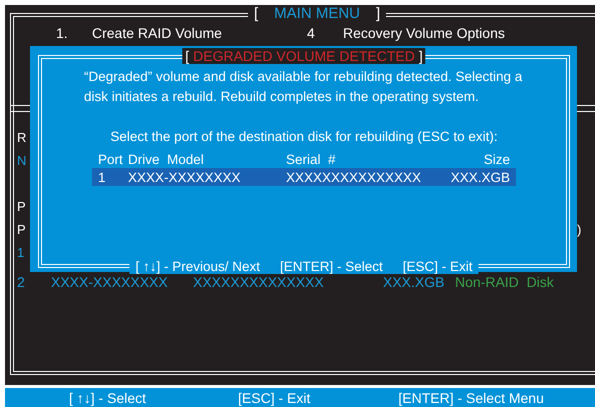 The height and width of the screenshot is (407, 595). Describe the element at coordinates (414, 282) in the screenshot. I see `disk-size: XXX.XGB` at that location.